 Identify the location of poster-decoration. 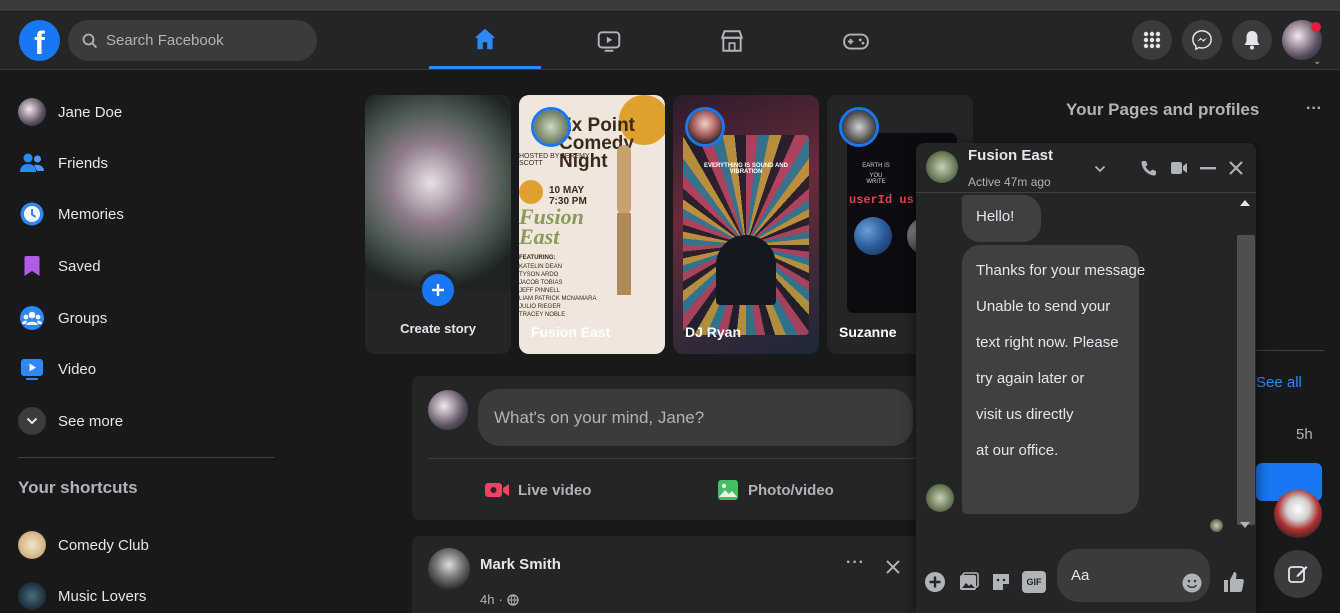
(531, 192).